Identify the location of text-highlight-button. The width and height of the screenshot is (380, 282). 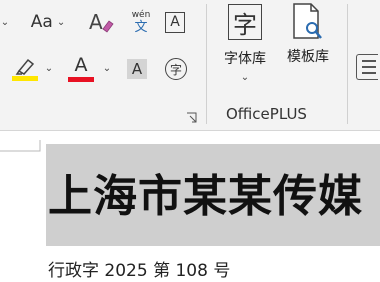
(25, 69).